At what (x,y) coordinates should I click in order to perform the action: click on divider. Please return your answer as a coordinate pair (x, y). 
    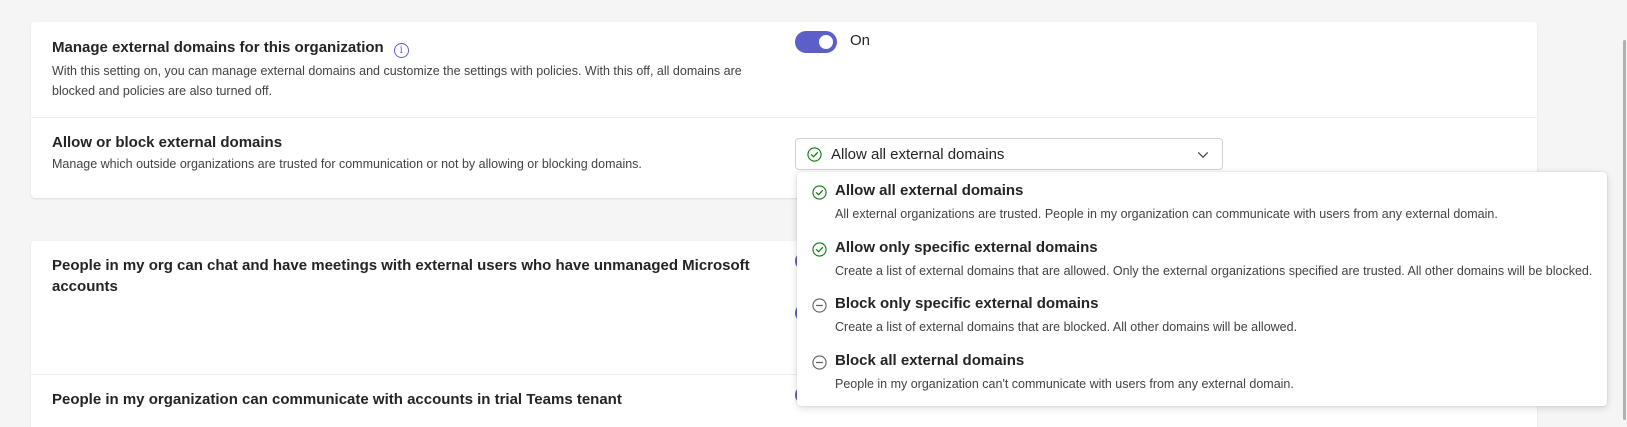
    Looking at the image, I should click on (784, 117).